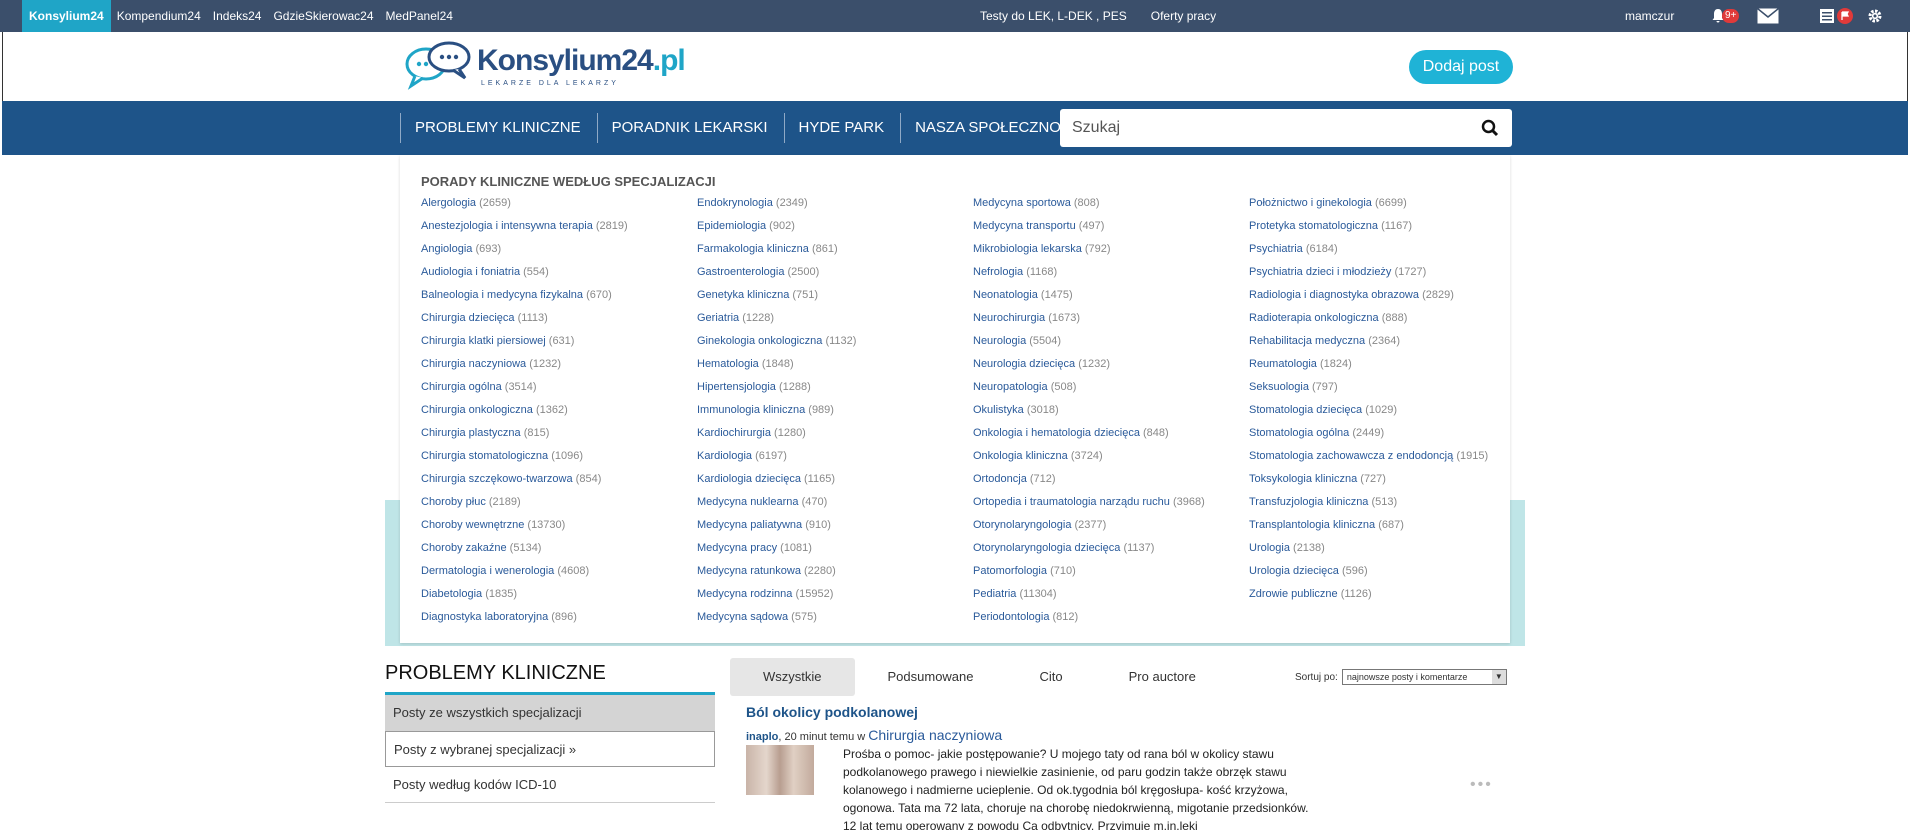 The height and width of the screenshot is (830, 1910). Describe the element at coordinates (1827, 16) in the screenshot. I see `list-button` at that location.